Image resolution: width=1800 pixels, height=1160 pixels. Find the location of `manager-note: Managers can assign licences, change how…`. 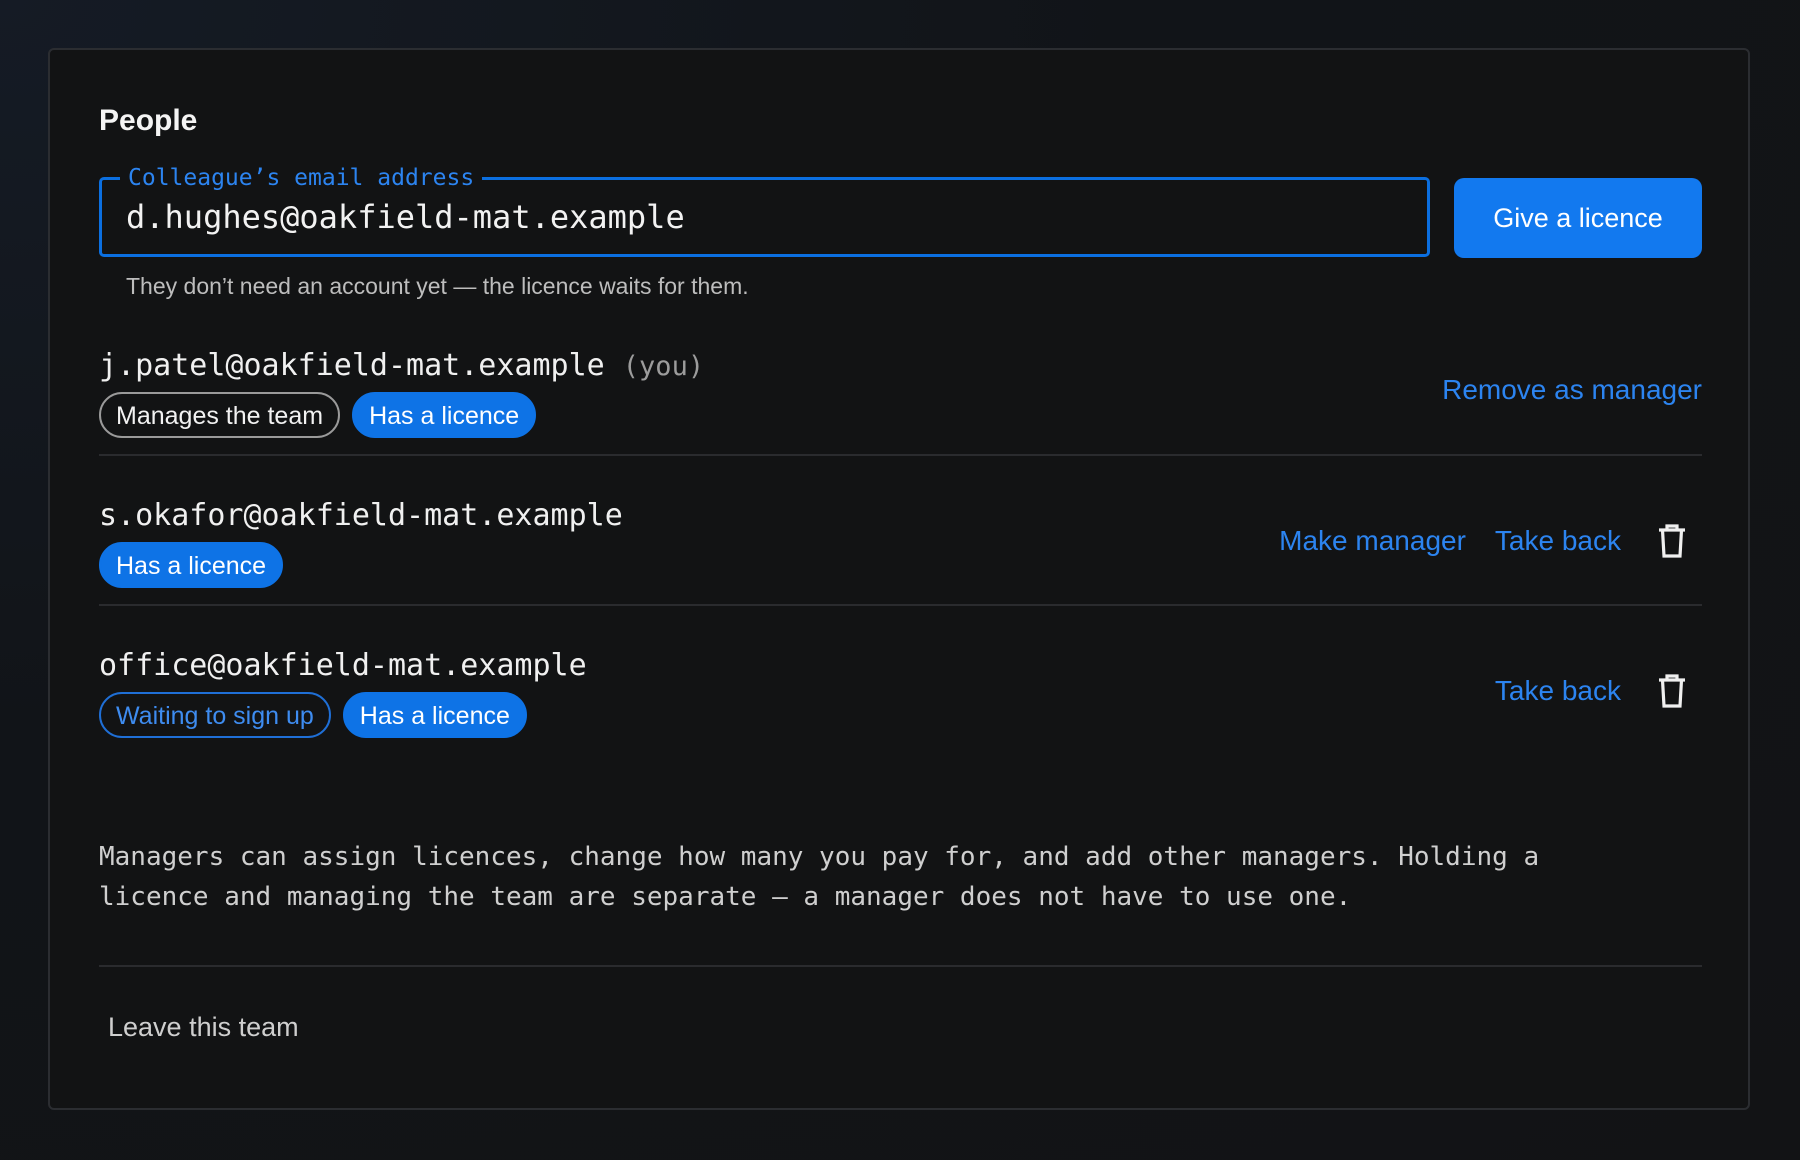

manager-note: Managers can assign licences, change how… is located at coordinates (819, 877).